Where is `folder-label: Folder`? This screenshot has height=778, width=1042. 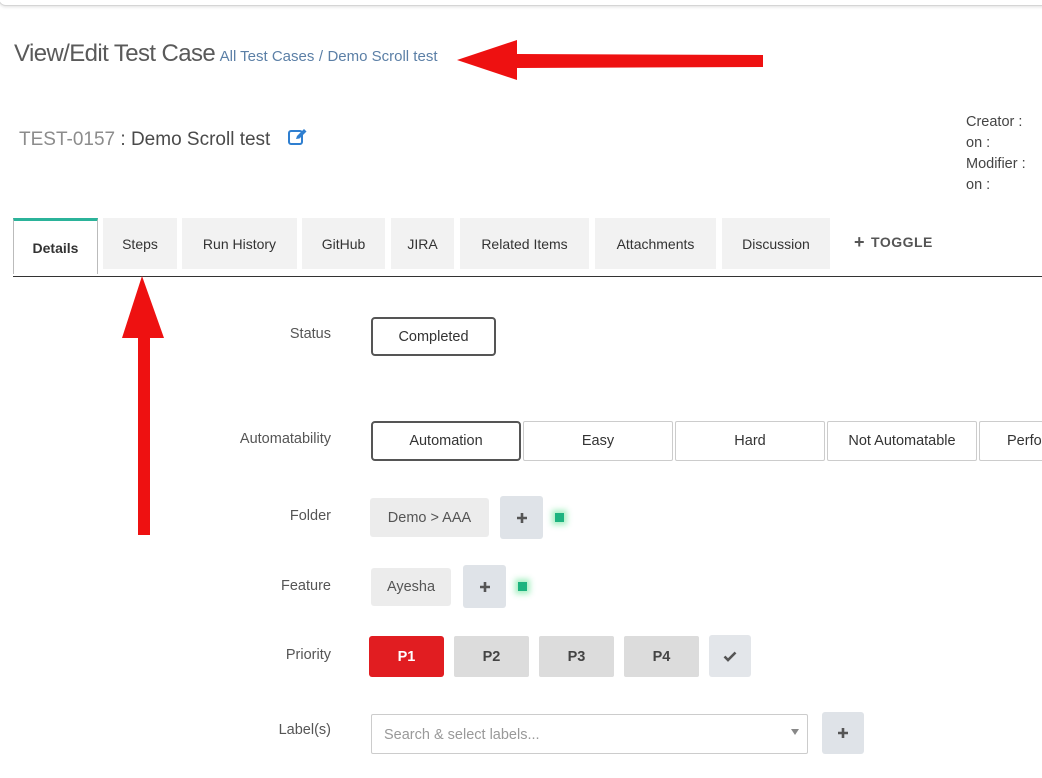 folder-label: Folder is located at coordinates (310, 516).